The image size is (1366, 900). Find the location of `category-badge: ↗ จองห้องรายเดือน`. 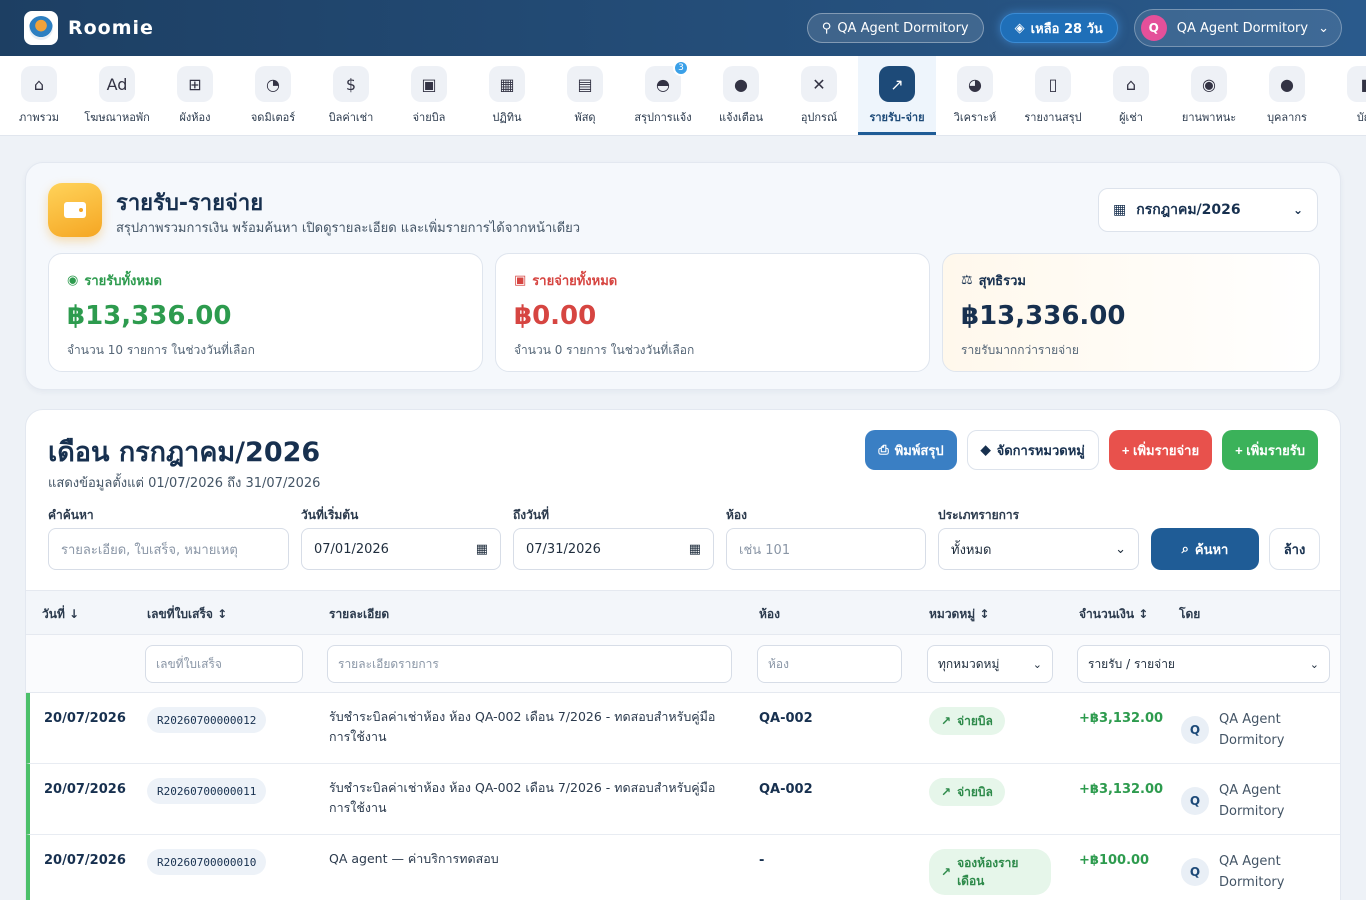

category-badge: ↗ จองห้องรายเดือน is located at coordinates (990, 872).